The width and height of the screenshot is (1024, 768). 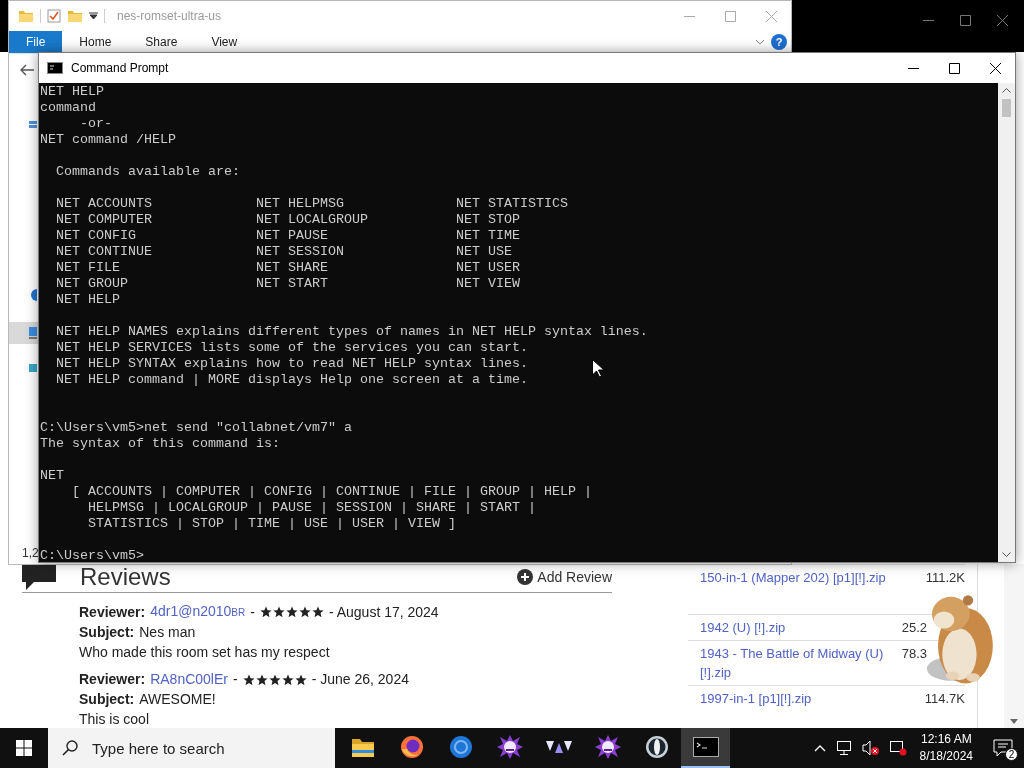 What do you see at coordinates (779, 42) in the screenshot?
I see `help-button: ?` at bounding box center [779, 42].